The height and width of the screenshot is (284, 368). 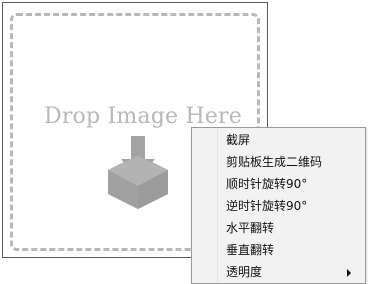 I want to click on menu-item-label: 透明度, so click(x=244, y=272).